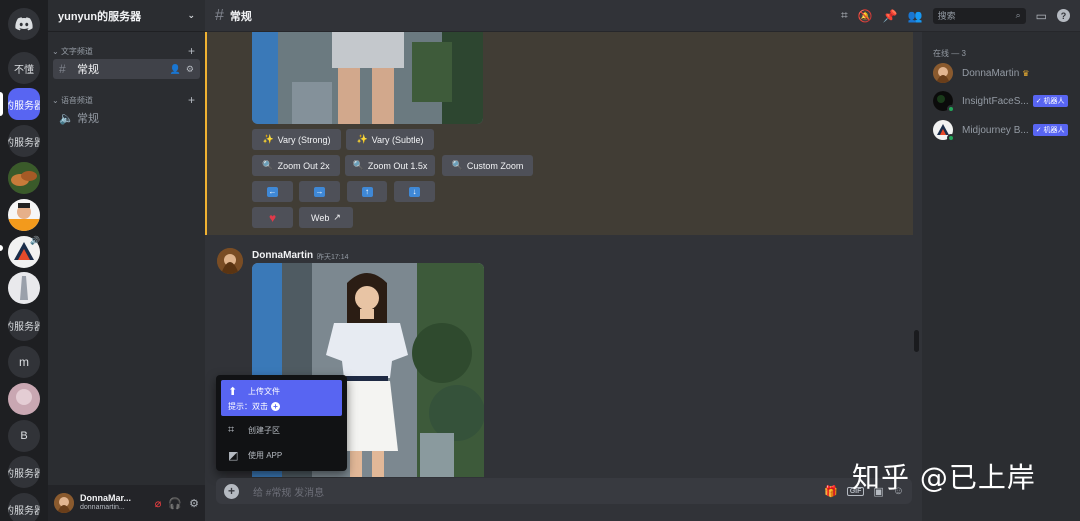 This screenshot has height=521, width=1080. I want to click on favorite-button: ♥, so click(272, 217).